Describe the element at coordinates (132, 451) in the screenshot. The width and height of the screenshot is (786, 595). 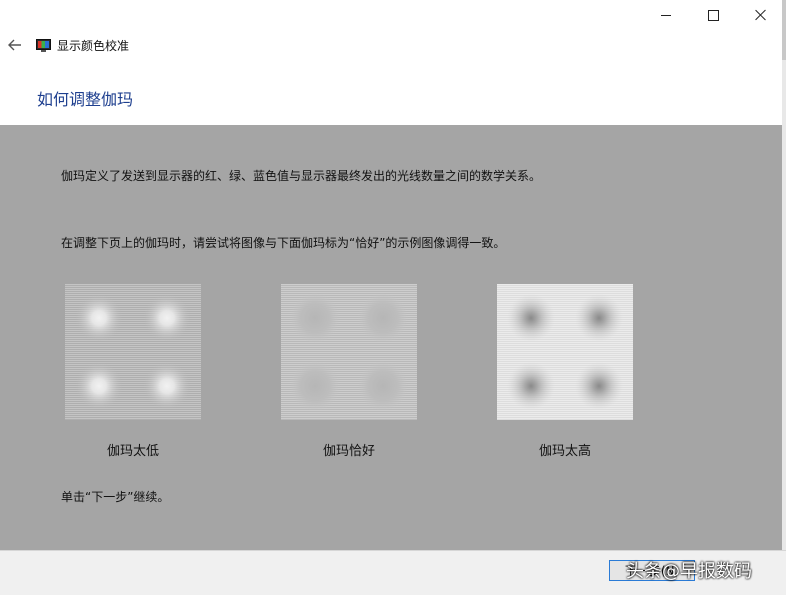
I see `gamma-too-low-caption: 伽玛太低` at that location.